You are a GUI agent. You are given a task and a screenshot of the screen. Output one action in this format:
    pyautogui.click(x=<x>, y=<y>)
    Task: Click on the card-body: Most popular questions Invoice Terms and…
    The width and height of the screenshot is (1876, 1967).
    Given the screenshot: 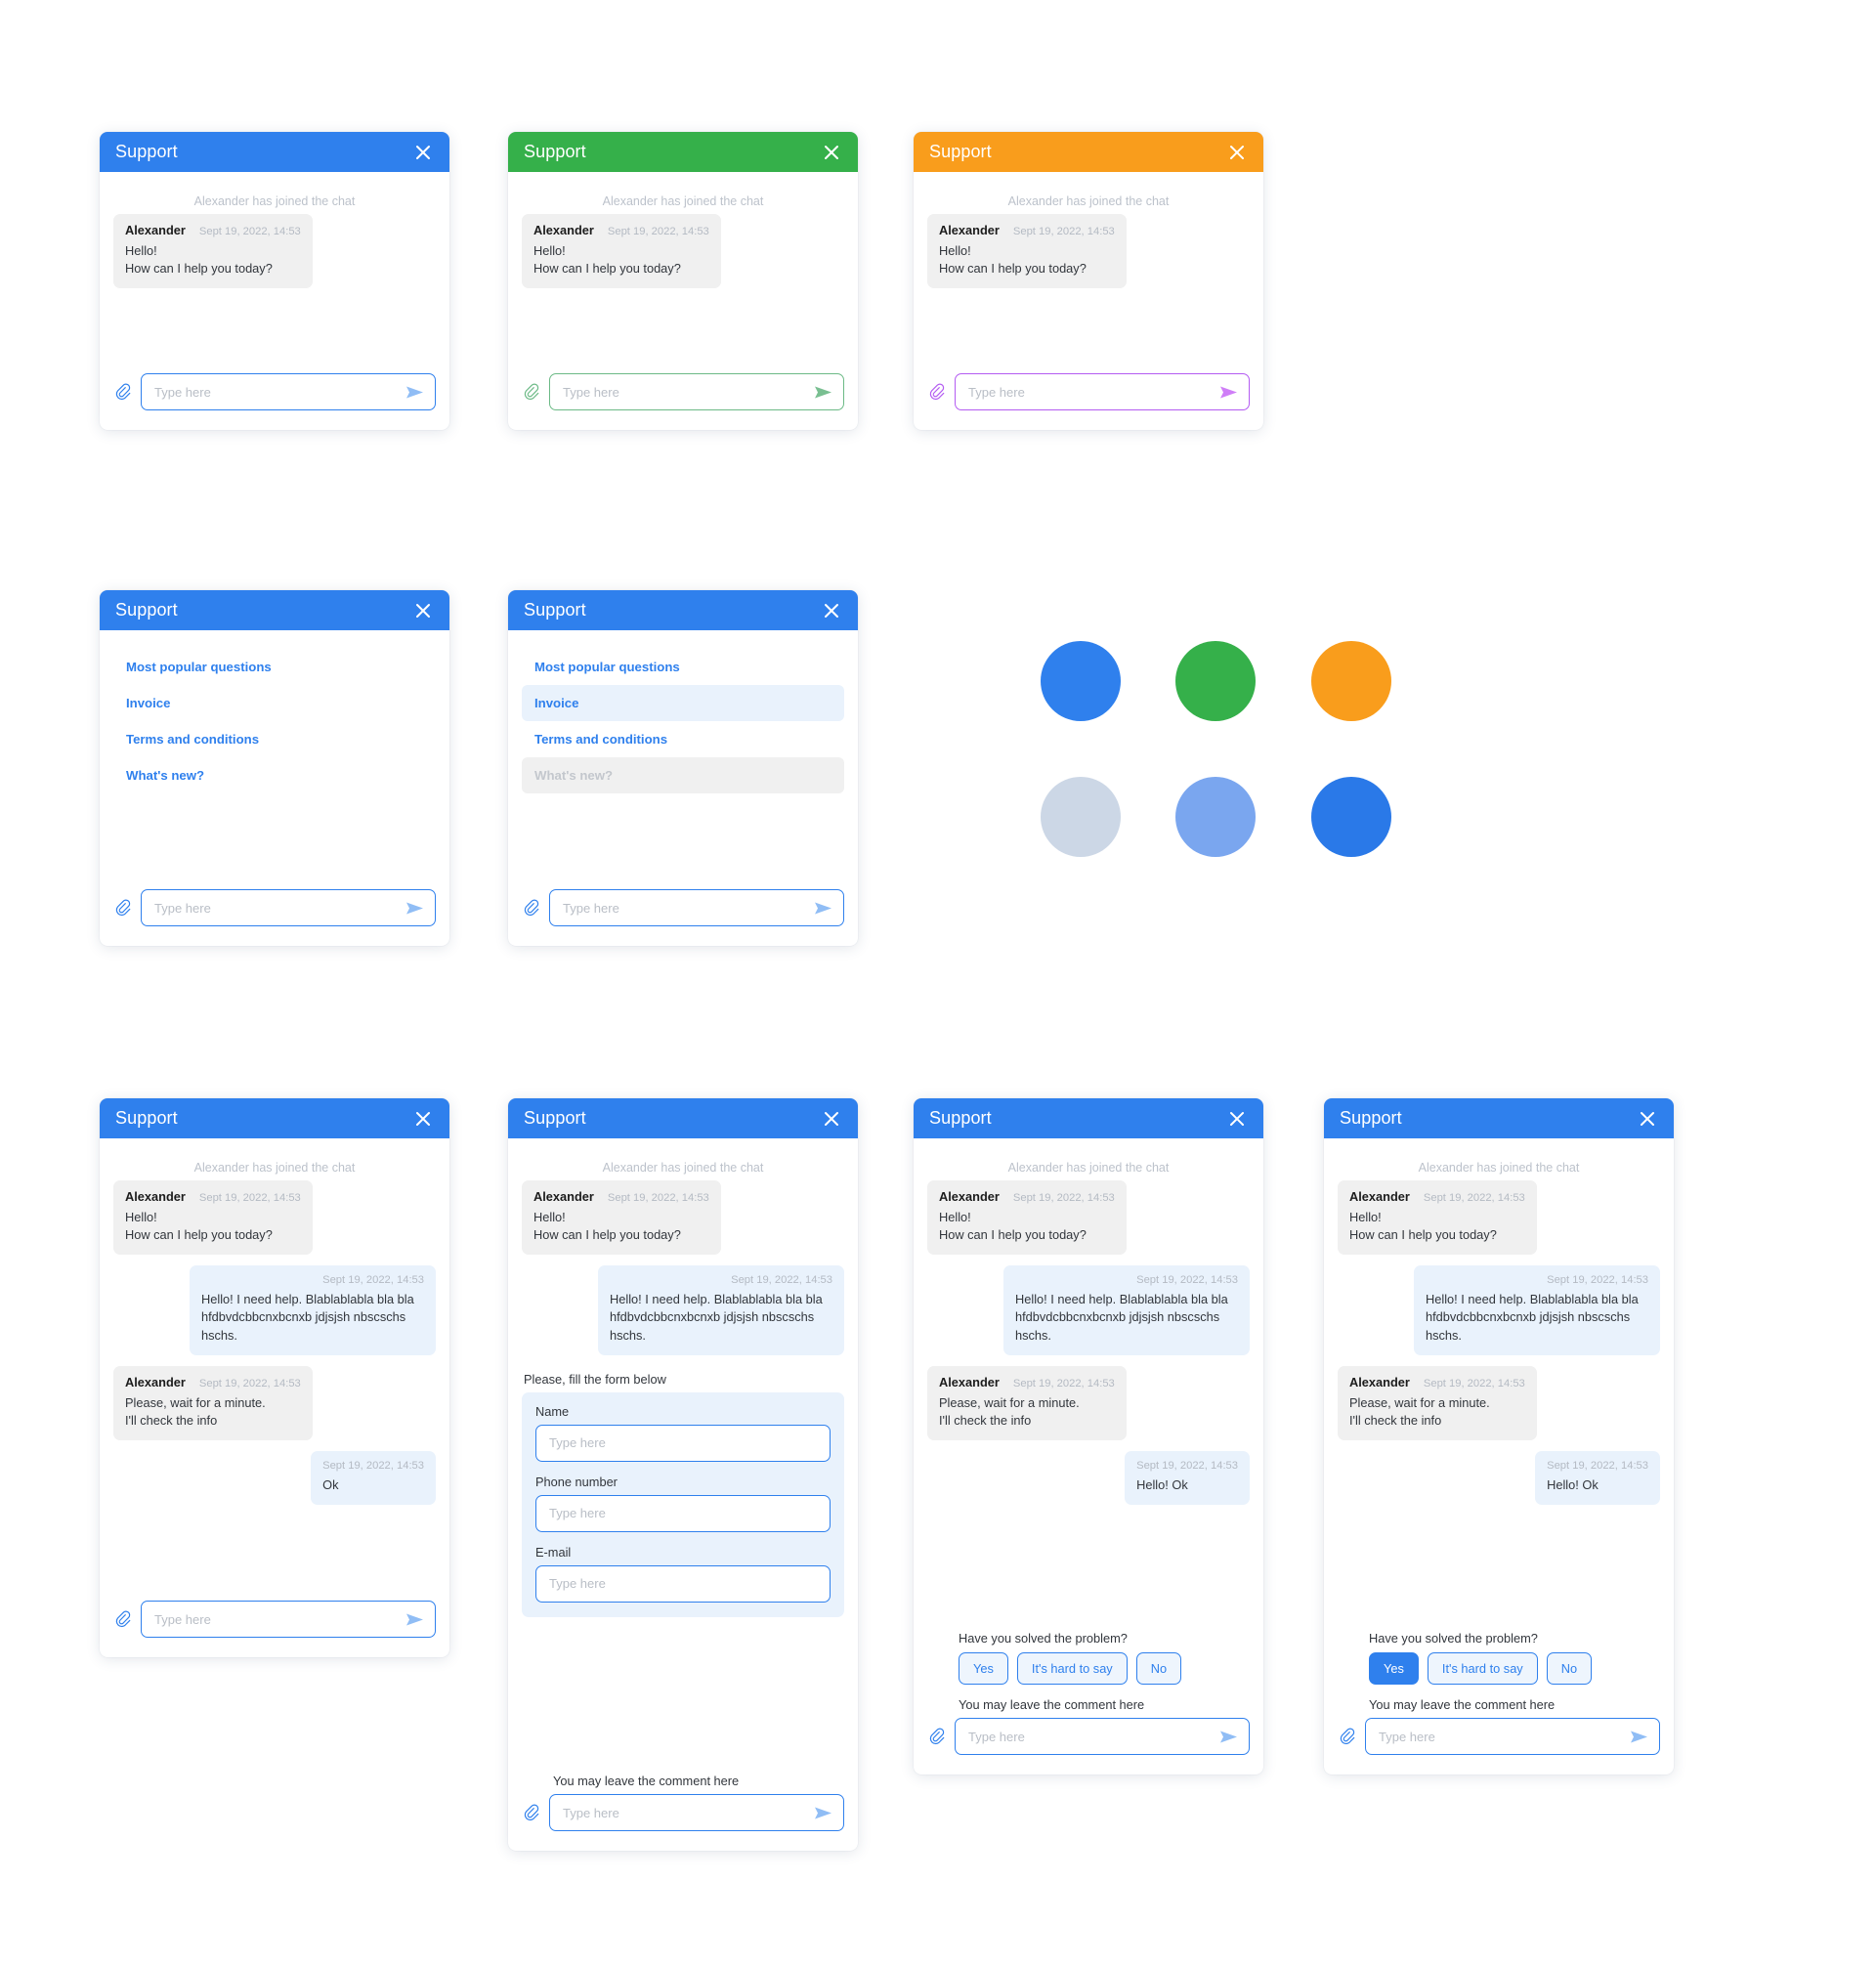 What is the action you would take?
    pyautogui.click(x=683, y=788)
    